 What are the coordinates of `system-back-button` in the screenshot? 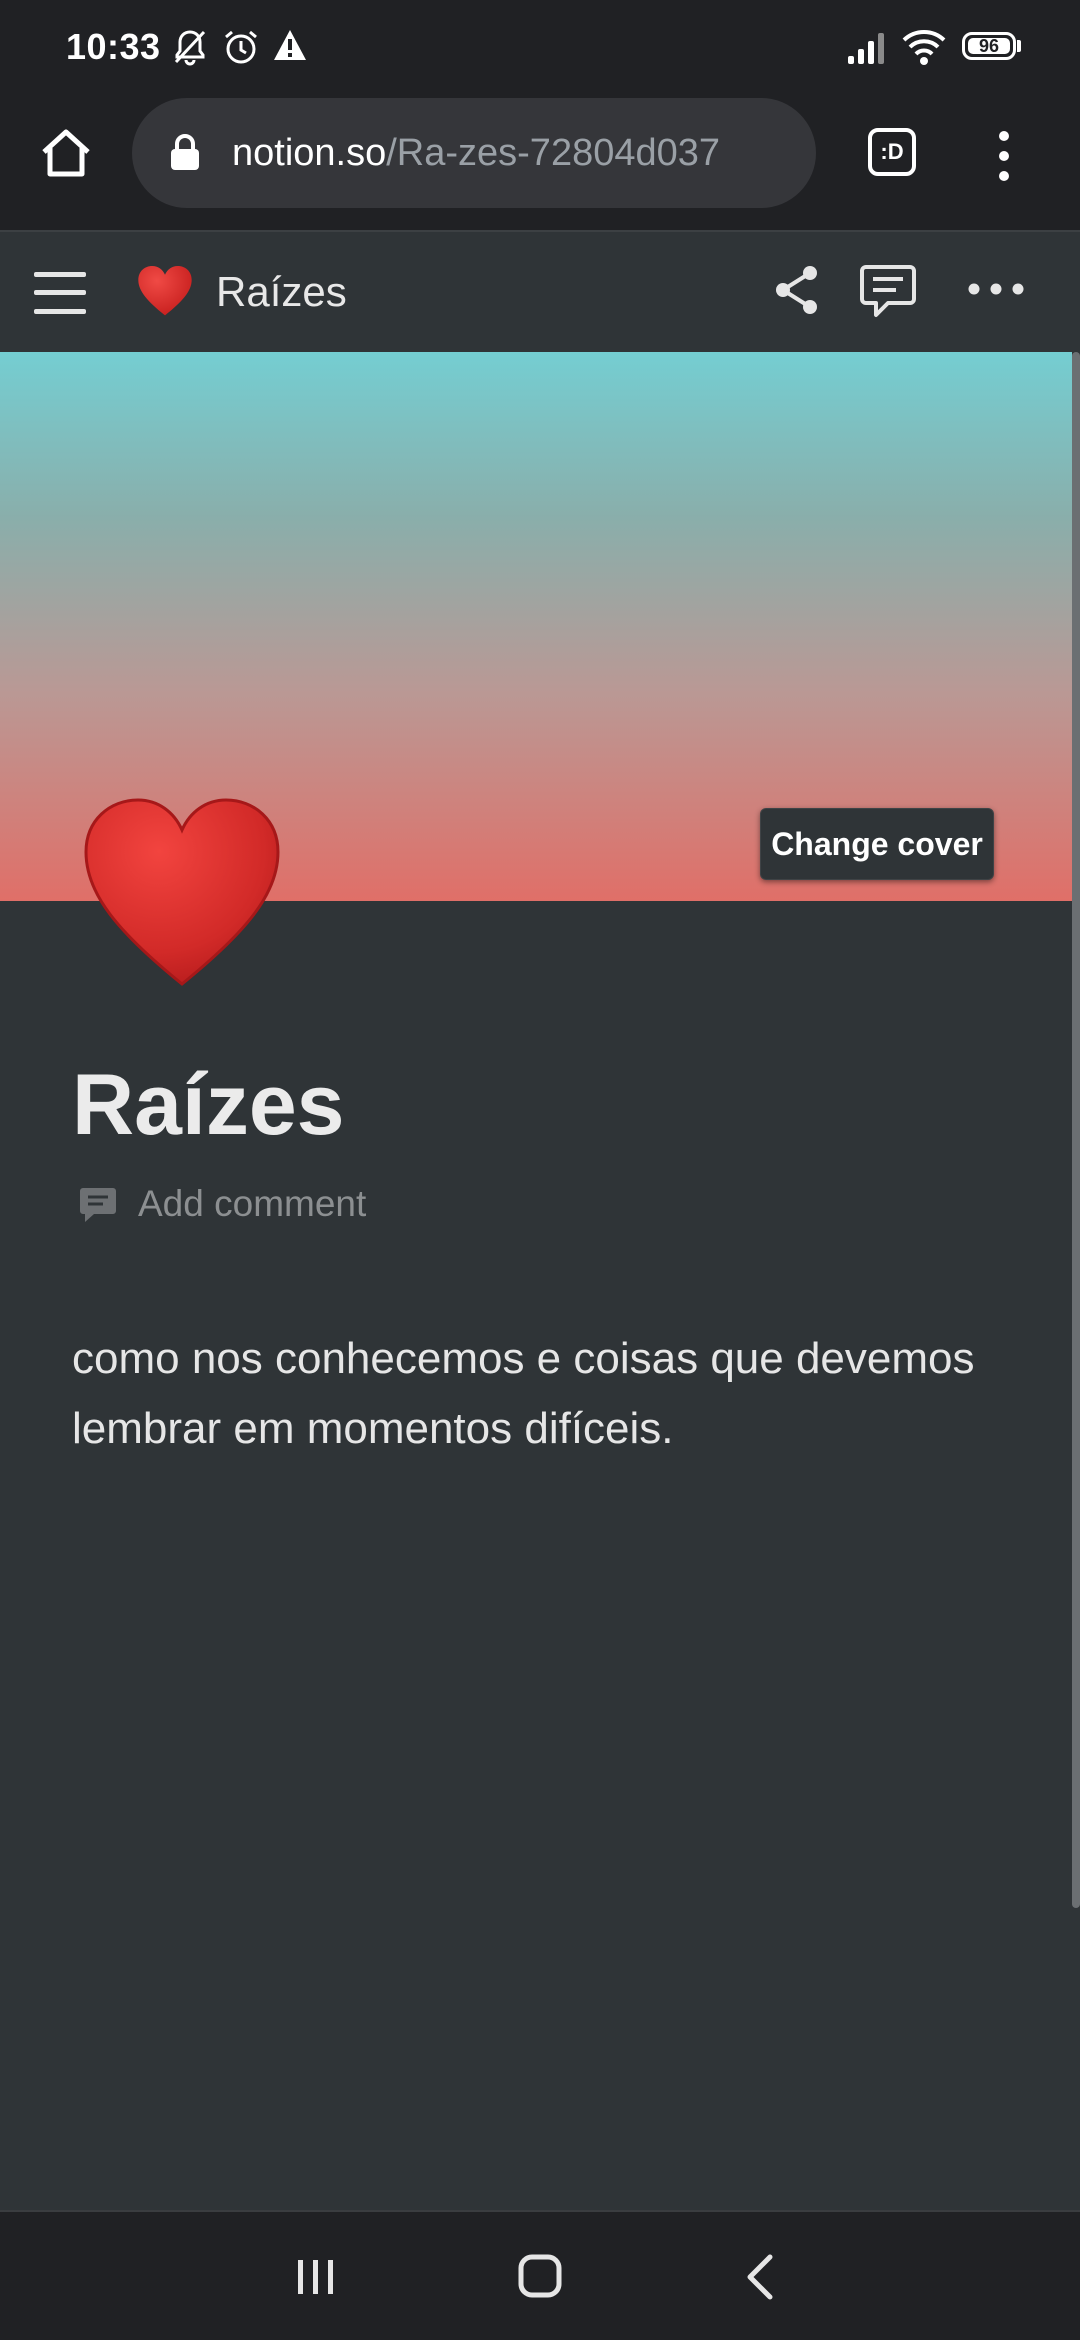 It's located at (760, 2279).